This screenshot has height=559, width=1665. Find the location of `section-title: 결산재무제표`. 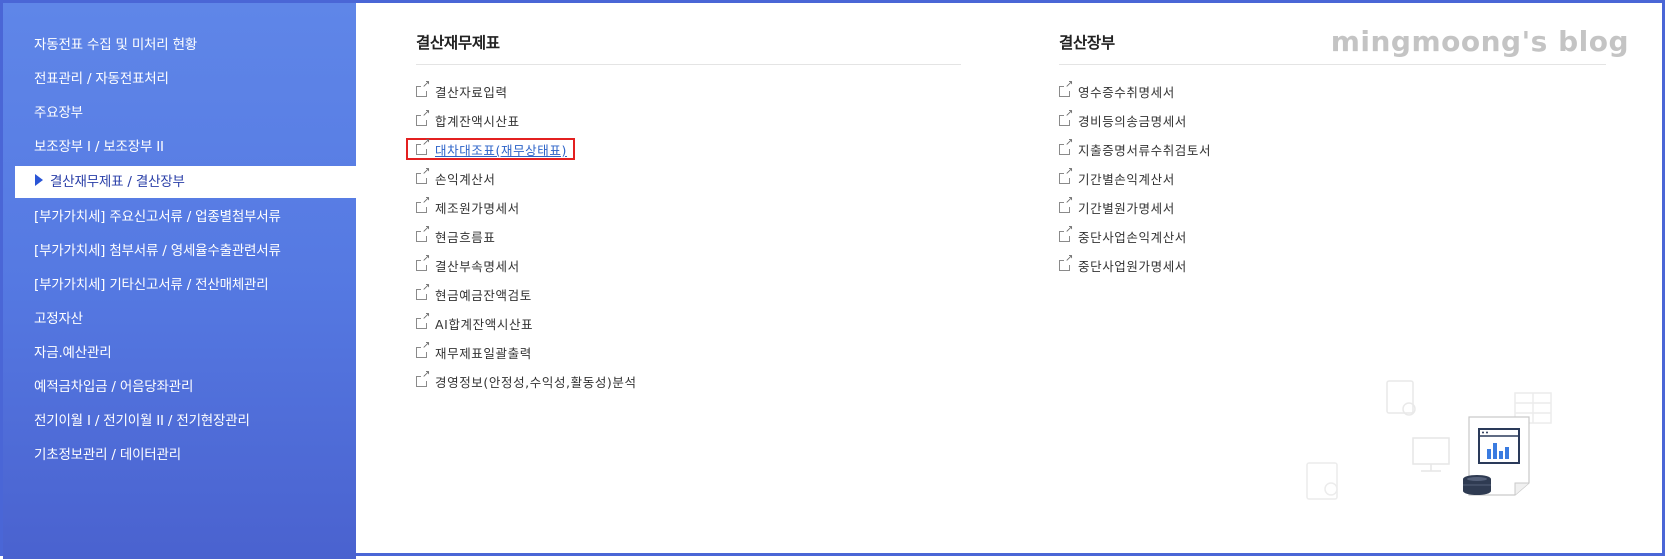

section-title: 결산재무제표 is located at coordinates (688, 48).